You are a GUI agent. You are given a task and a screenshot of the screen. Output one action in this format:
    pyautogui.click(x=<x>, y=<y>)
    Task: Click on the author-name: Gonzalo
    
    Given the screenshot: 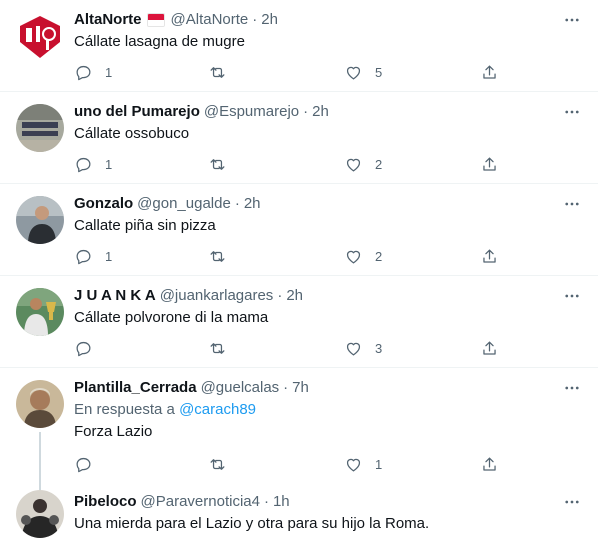 What is the action you would take?
    pyautogui.click(x=103, y=204)
    